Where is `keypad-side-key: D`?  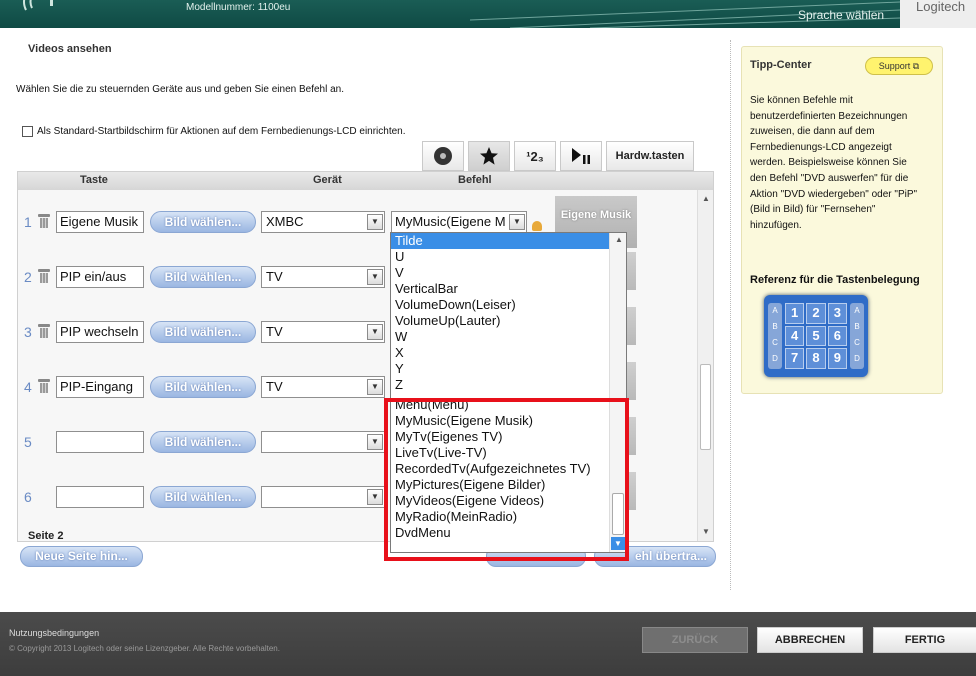 keypad-side-key: D is located at coordinates (857, 358).